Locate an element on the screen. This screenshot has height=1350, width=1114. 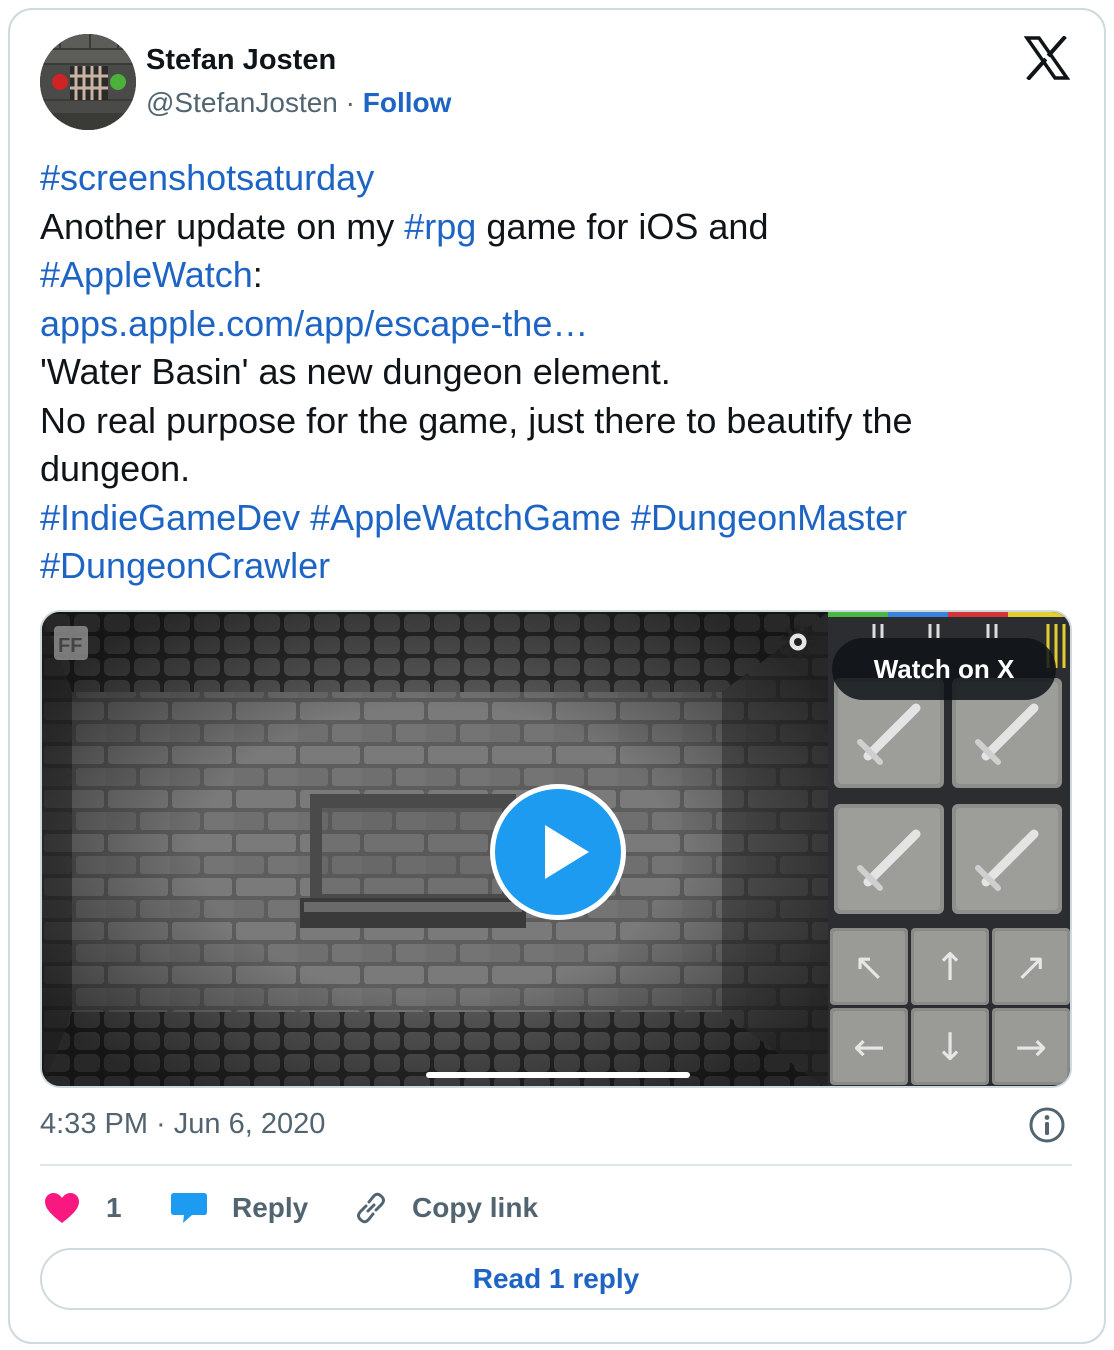
read-replies-button: Read 1 reply is located at coordinates (556, 1279).